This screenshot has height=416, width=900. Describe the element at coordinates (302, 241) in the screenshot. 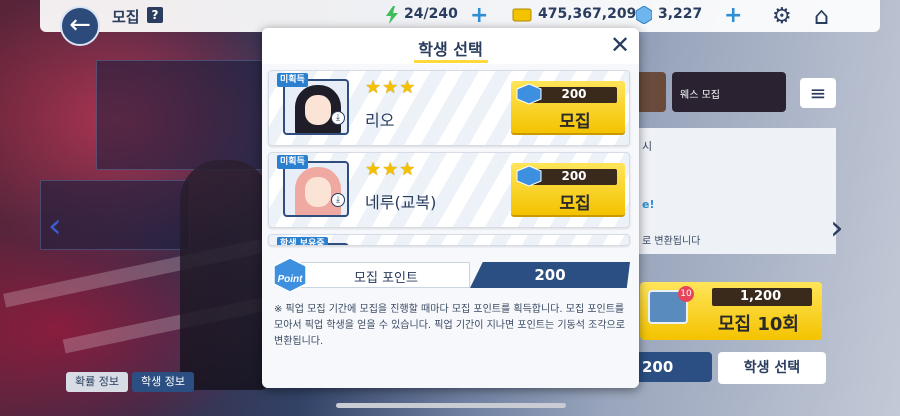

I see `ownership-badge: 학생 보유중` at that location.